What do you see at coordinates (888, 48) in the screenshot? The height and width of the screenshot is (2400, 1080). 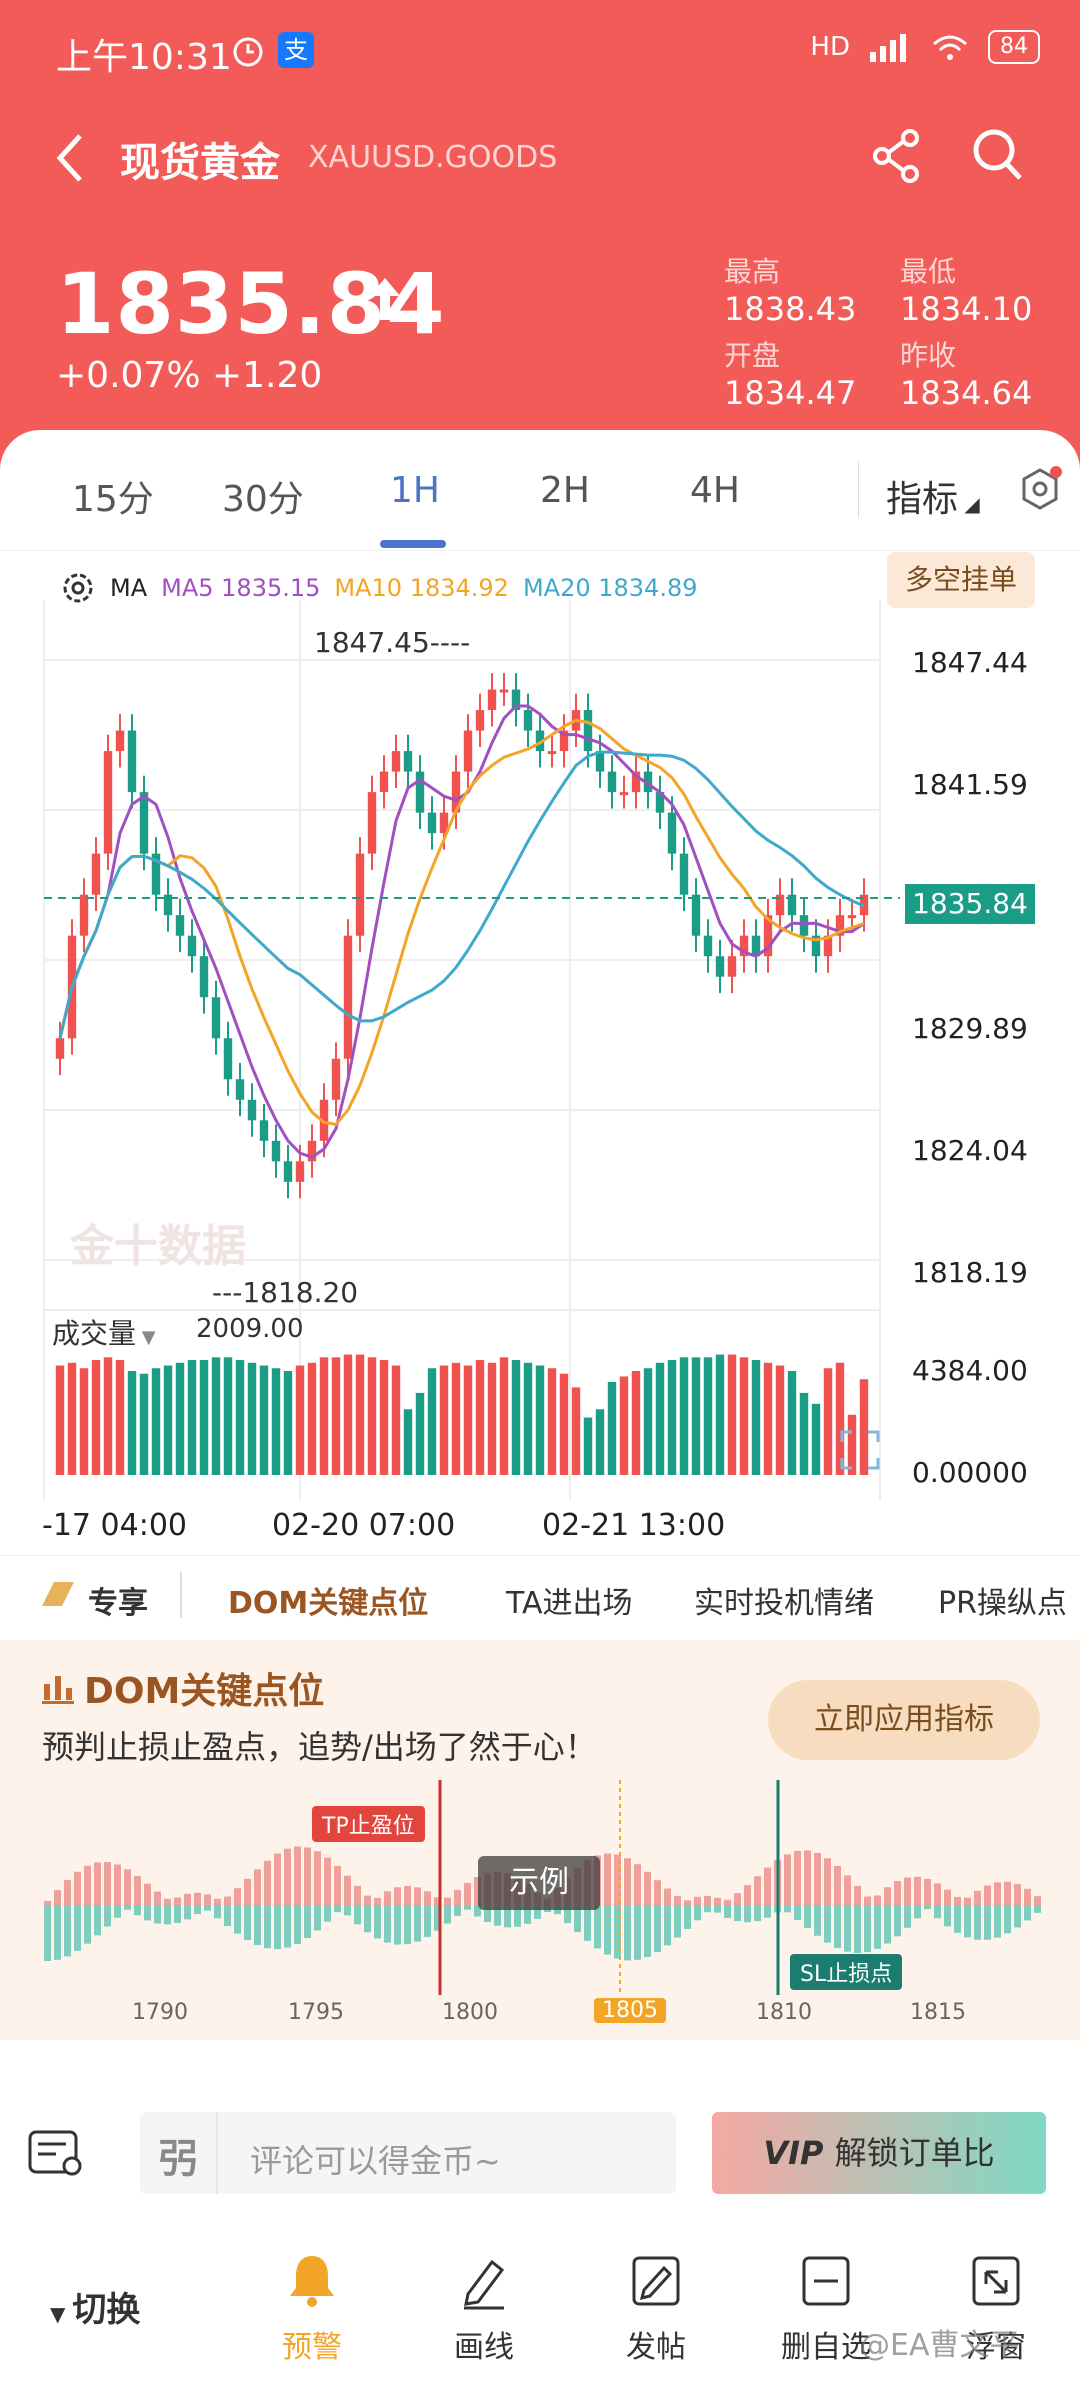 I see `signal-icon` at bounding box center [888, 48].